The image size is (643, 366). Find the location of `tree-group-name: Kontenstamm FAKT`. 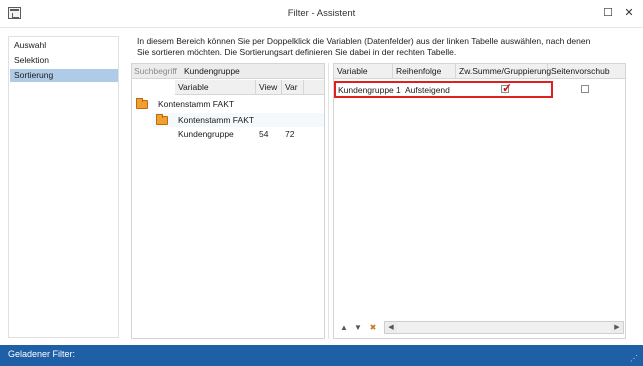

tree-group-name: Kontenstamm FAKT is located at coordinates (196, 104).